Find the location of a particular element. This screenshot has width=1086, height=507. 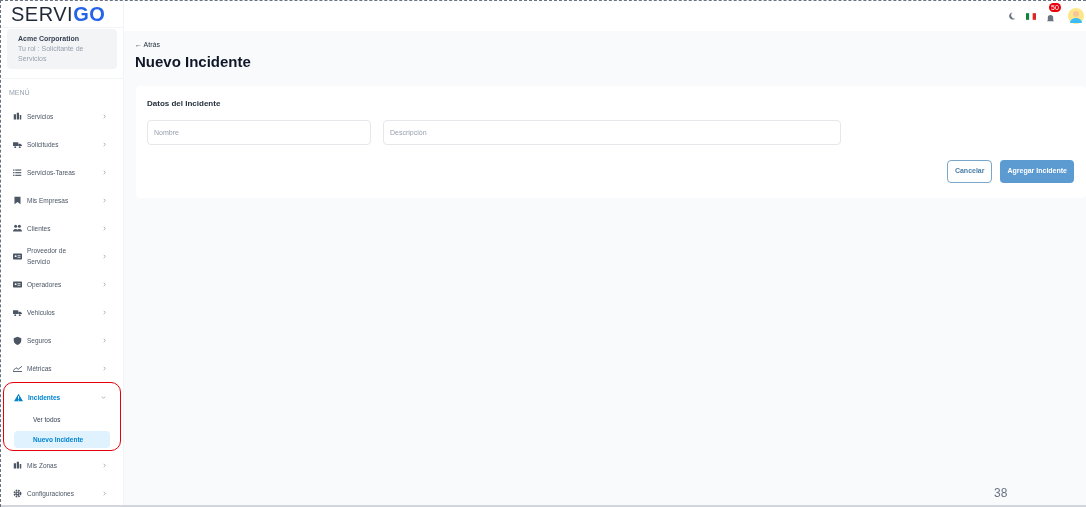

shield-icon is located at coordinates (17, 340).